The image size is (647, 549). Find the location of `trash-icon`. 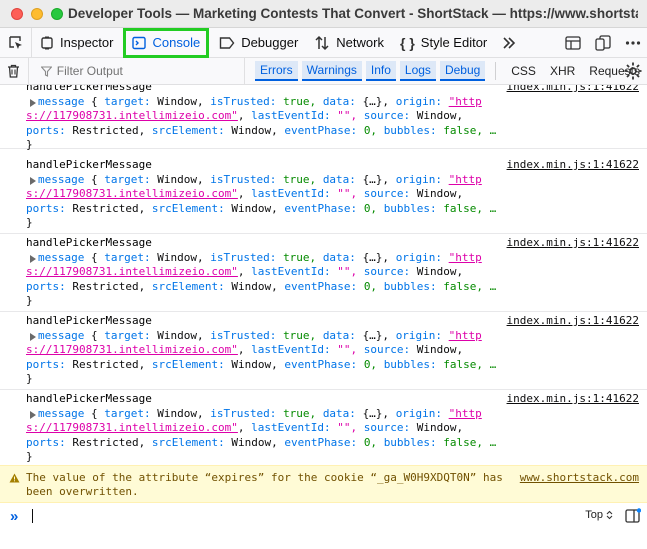

trash-icon is located at coordinates (14, 71).